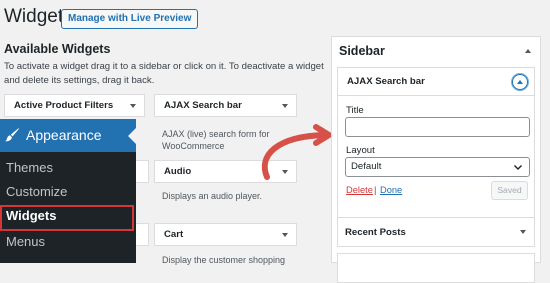 The width and height of the screenshot is (550, 283). Describe the element at coordinates (224, 260) in the screenshot. I see `widget-description: Display the customer shopping` at that location.